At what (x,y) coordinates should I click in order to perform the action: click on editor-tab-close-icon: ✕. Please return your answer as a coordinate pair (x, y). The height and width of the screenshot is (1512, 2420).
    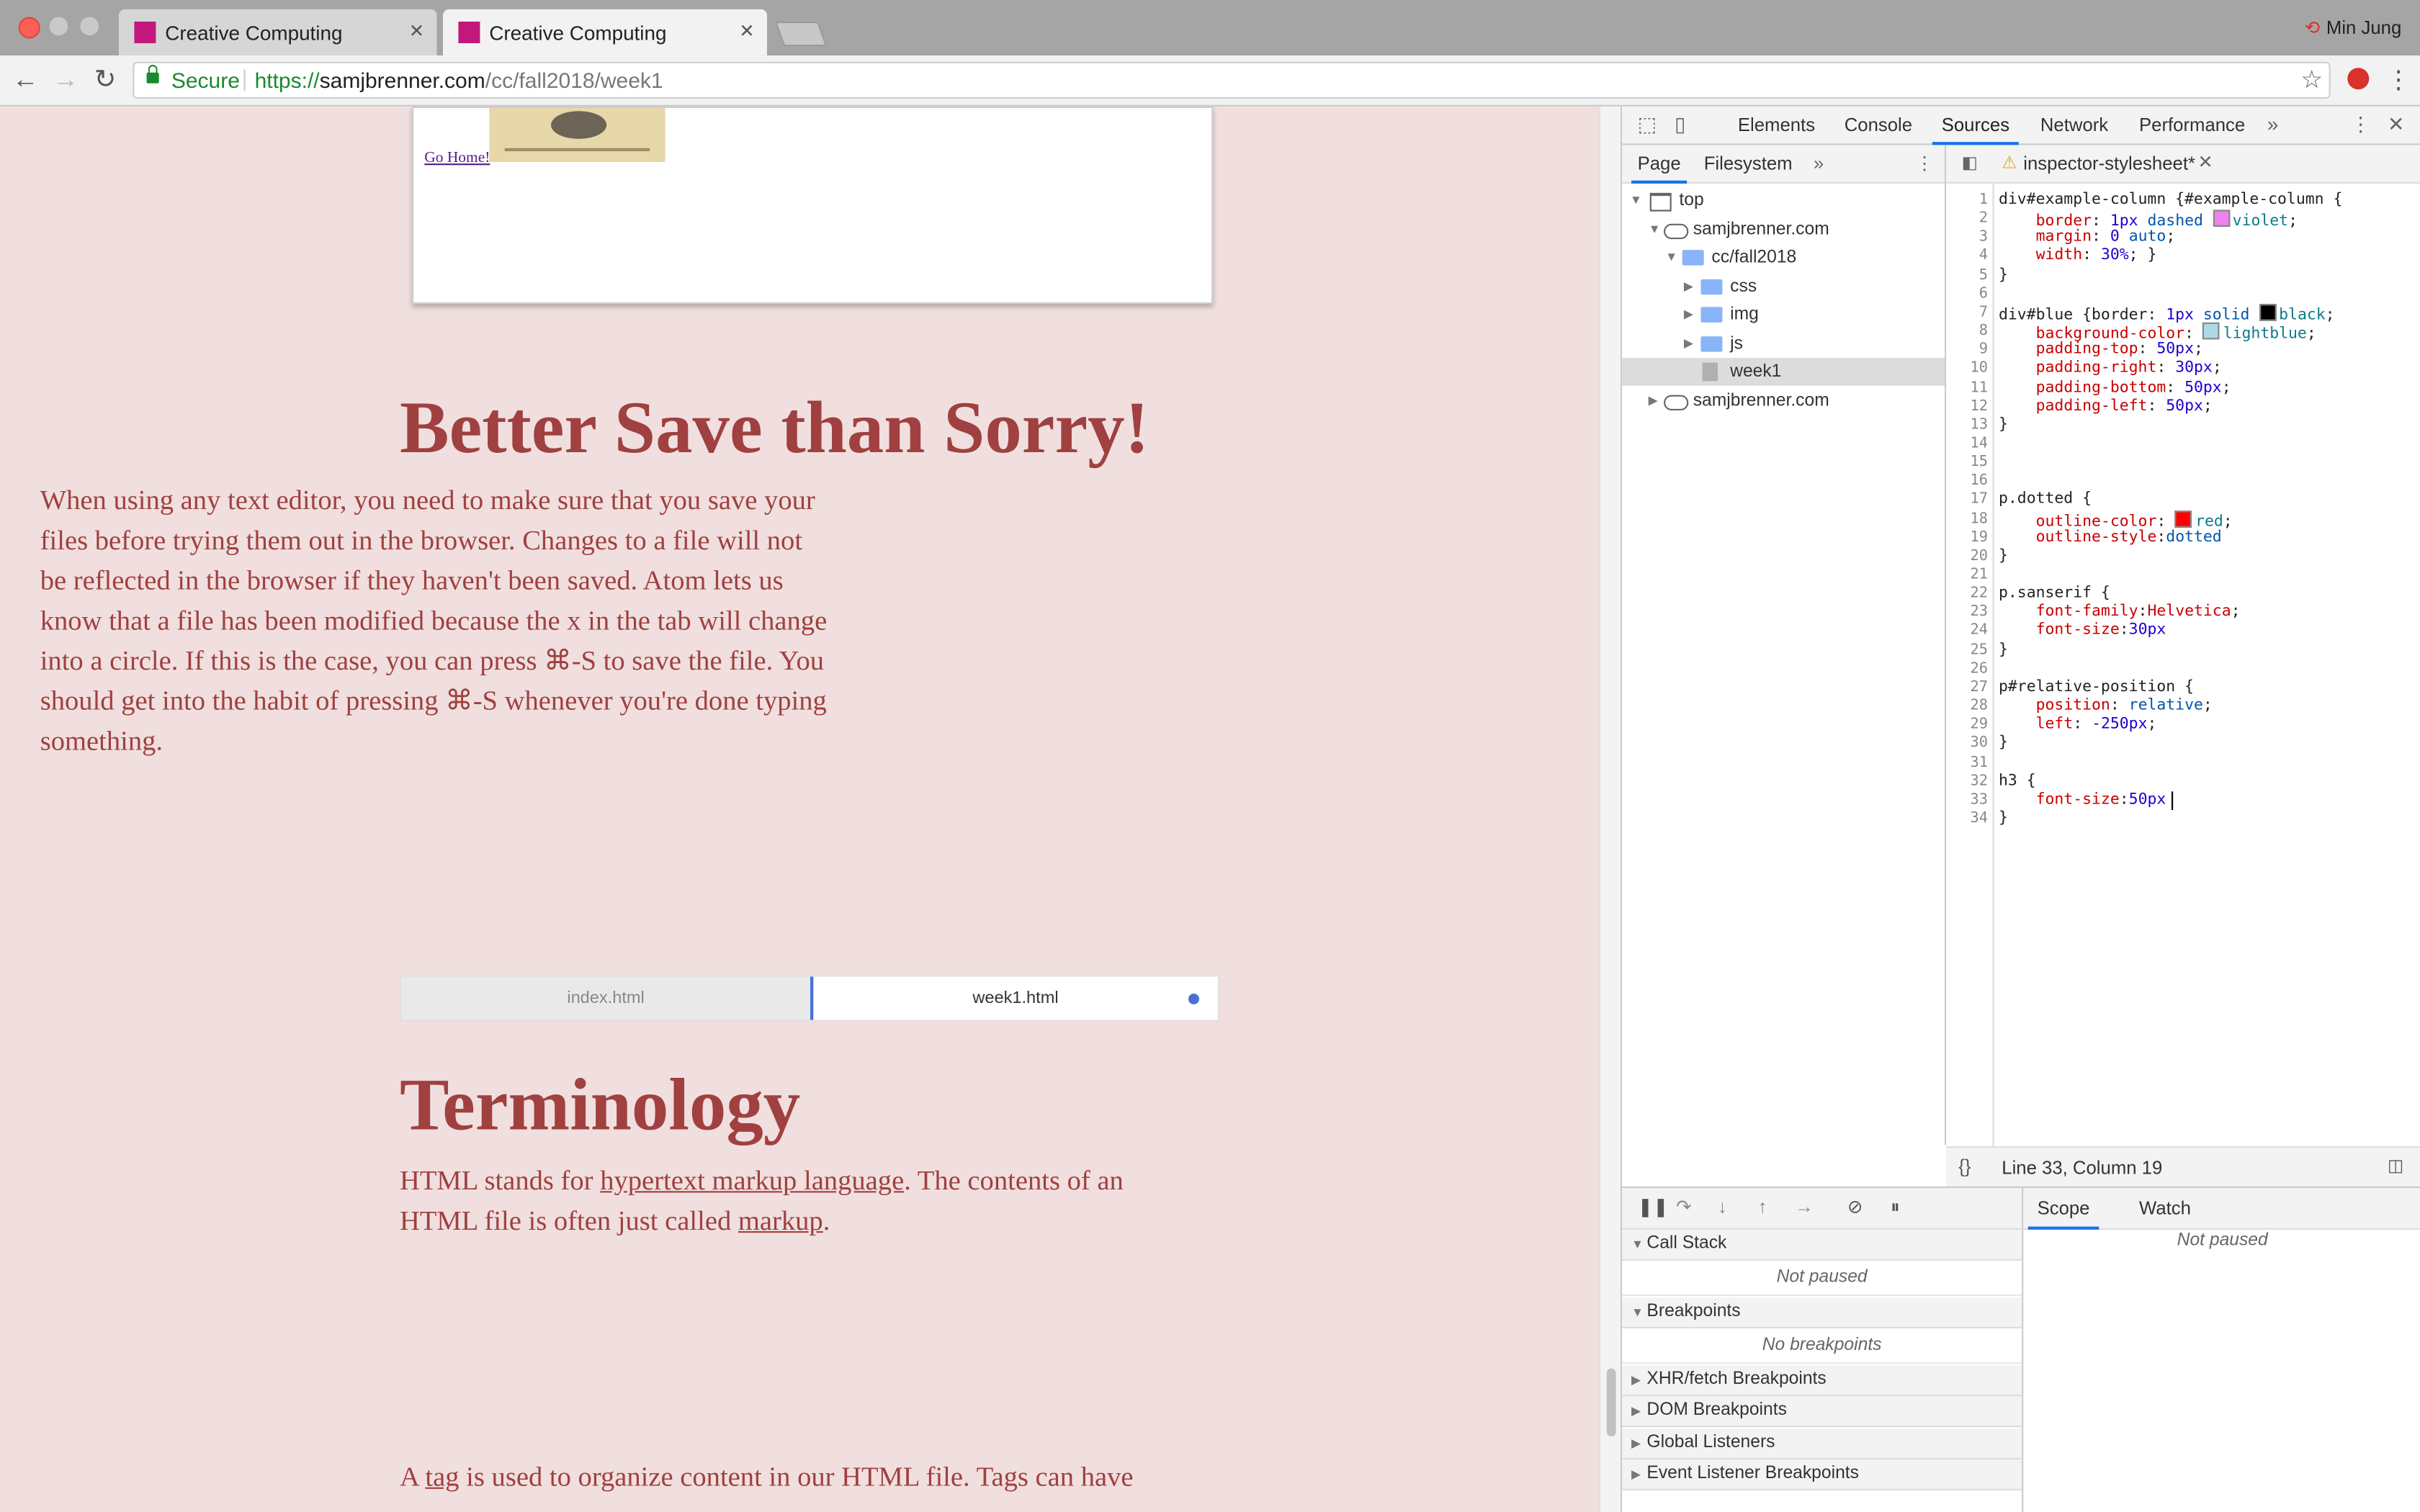
    Looking at the image, I should click on (2205, 162).